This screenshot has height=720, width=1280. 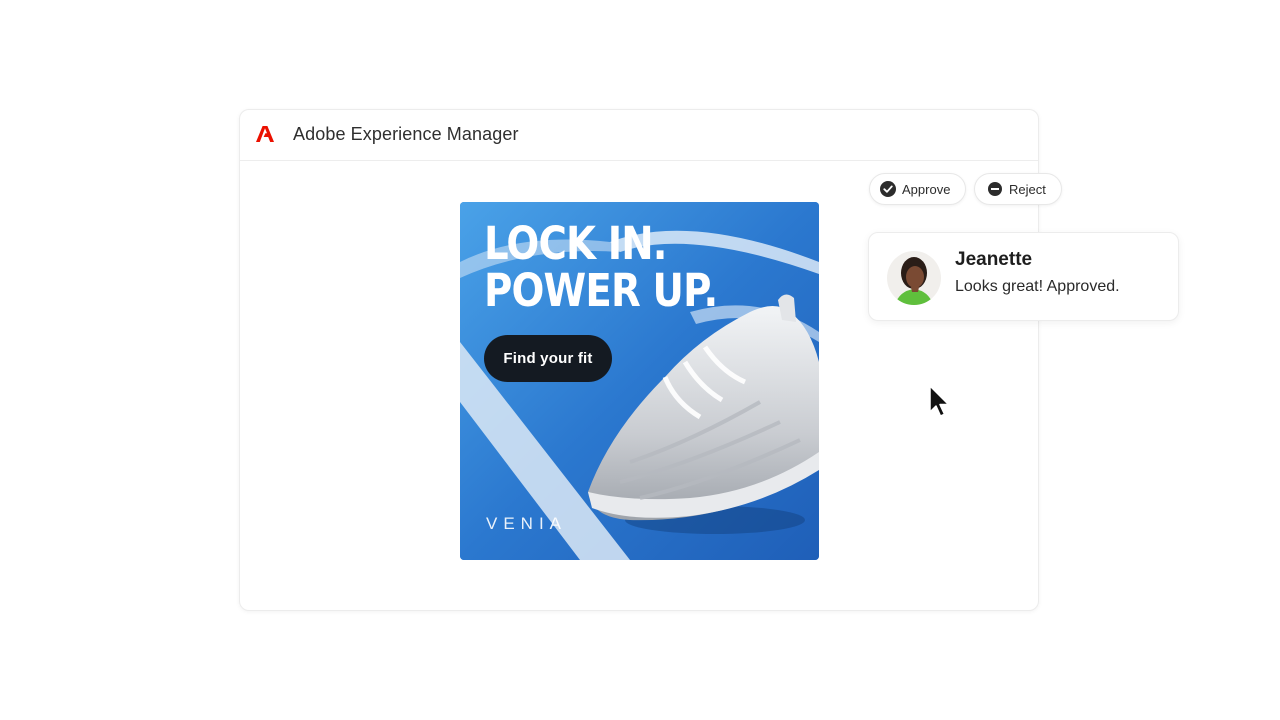 What do you see at coordinates (939, 401) in the screenshot?
I see `cursor-arrow-icon` at bounding box center [939, 401].